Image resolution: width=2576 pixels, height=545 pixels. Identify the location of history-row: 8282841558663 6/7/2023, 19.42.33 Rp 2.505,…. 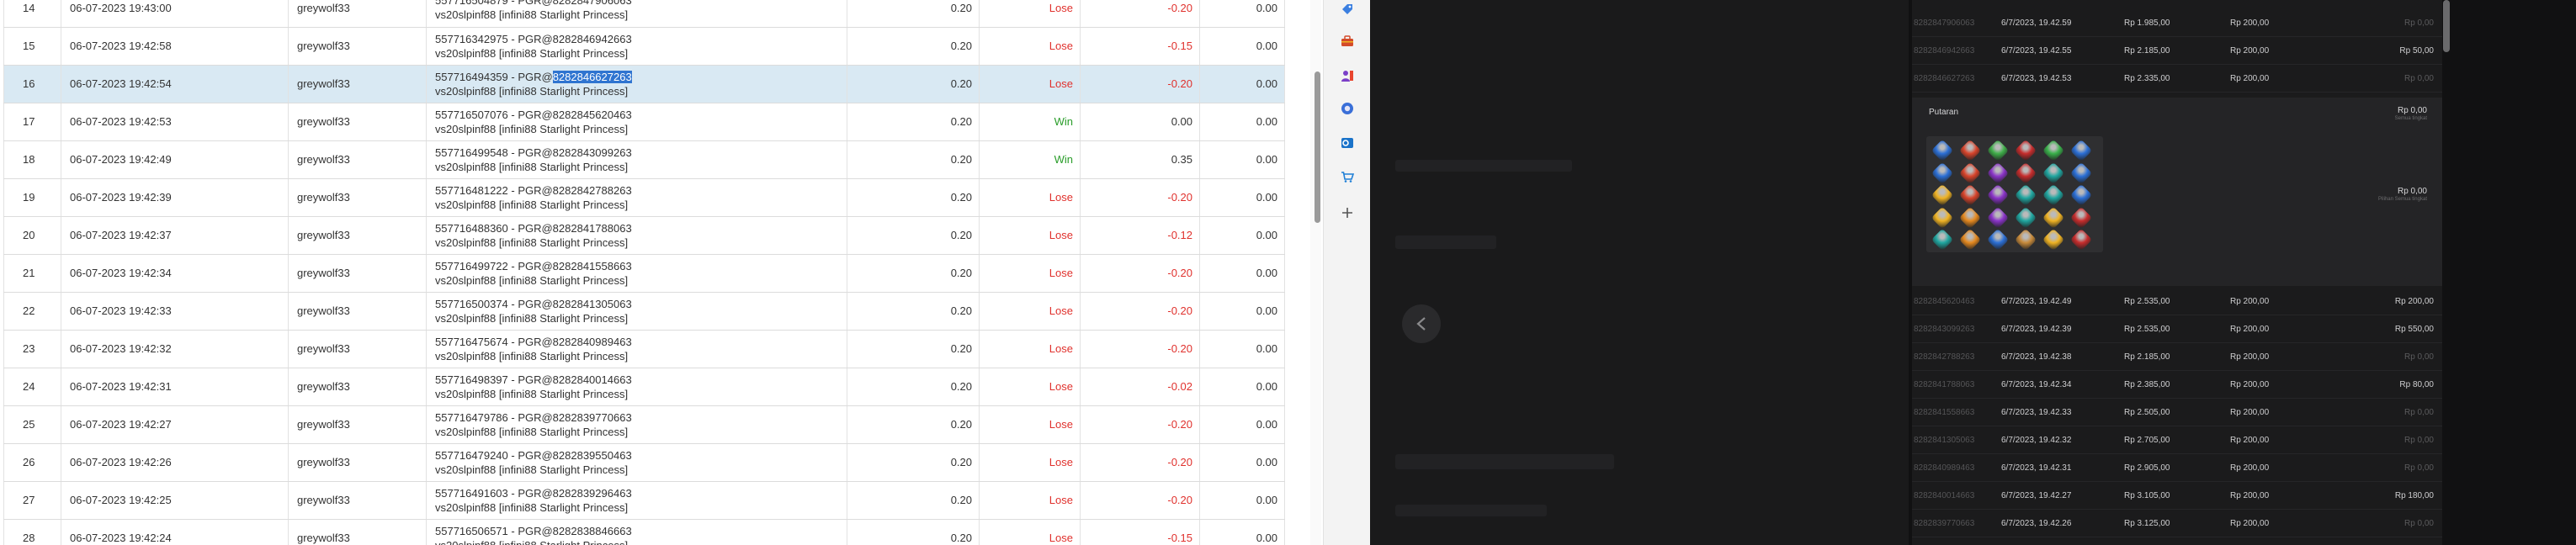
(2177, 412).